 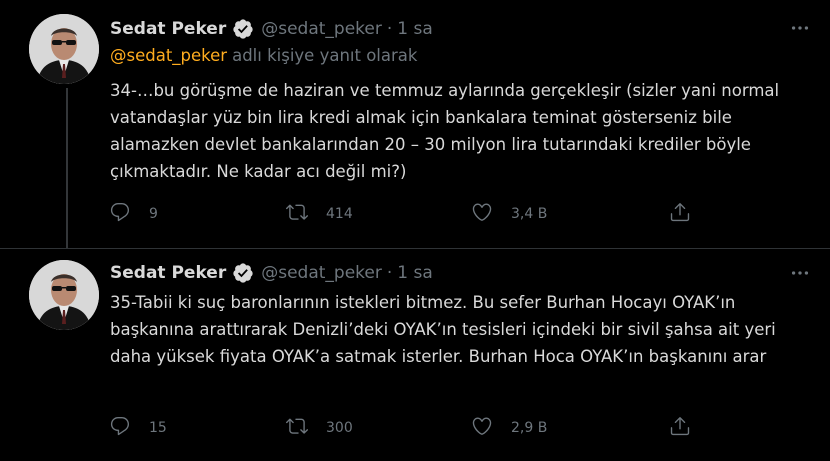 I want to click on reply-context: @sedat_peker adlı kişiye yanıt olarak, so click(x=263, y=55).